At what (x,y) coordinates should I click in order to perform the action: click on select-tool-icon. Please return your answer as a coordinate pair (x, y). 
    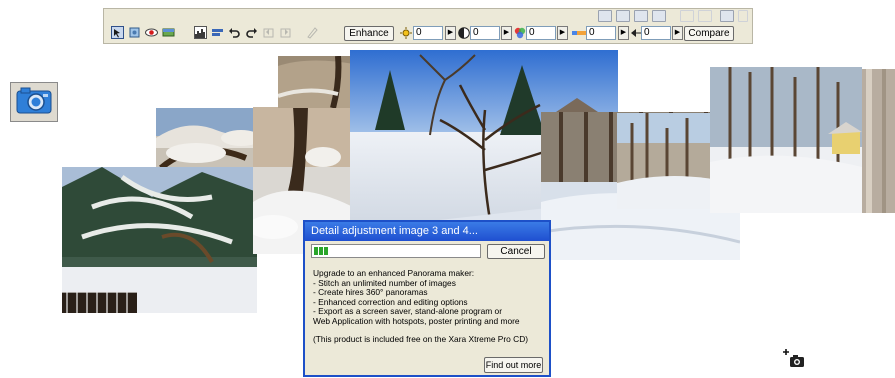
    Looking at the image, I should click on (117, 32).